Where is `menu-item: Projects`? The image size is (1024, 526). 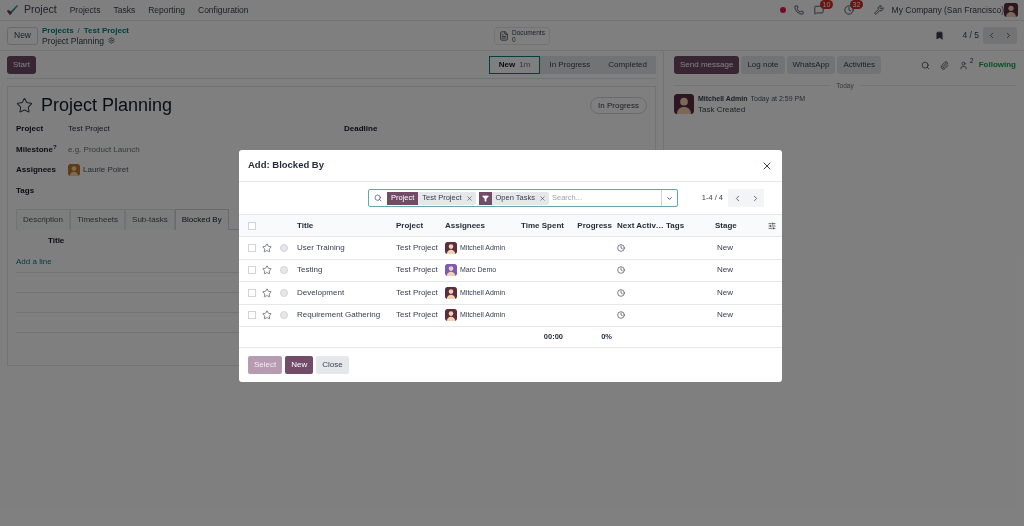
menu-item: Projects is located at coordinates (85, 10).